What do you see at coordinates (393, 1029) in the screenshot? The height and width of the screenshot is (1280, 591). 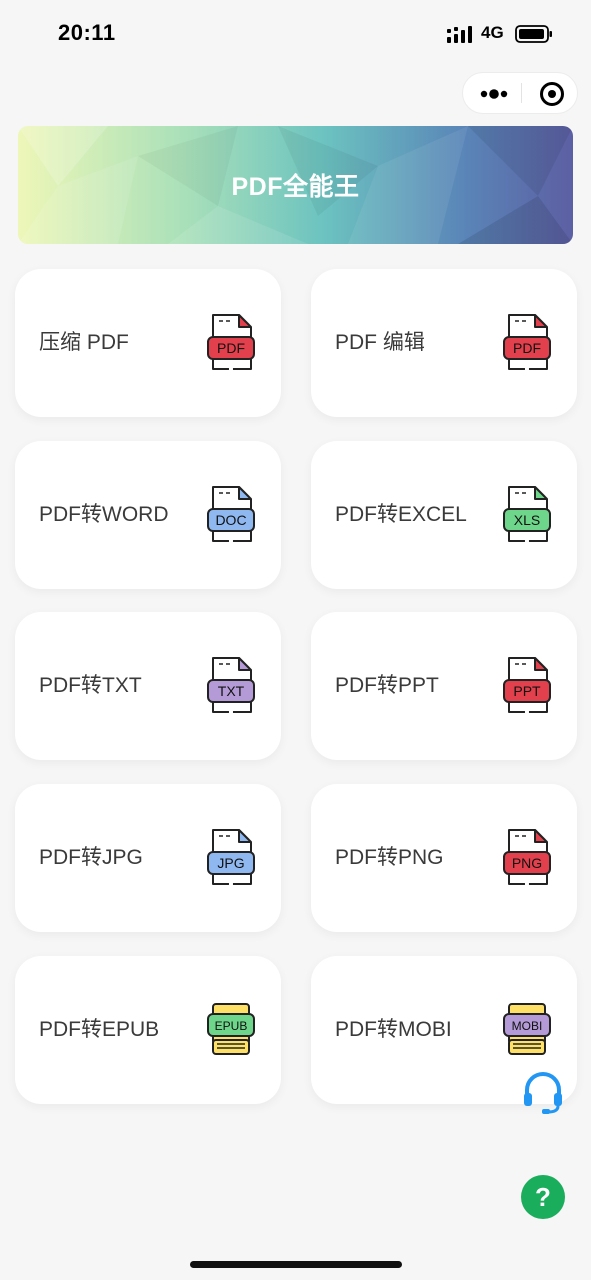 I see `tool-card-label: PDF转MOBI` at bounding box center [393, 1029].